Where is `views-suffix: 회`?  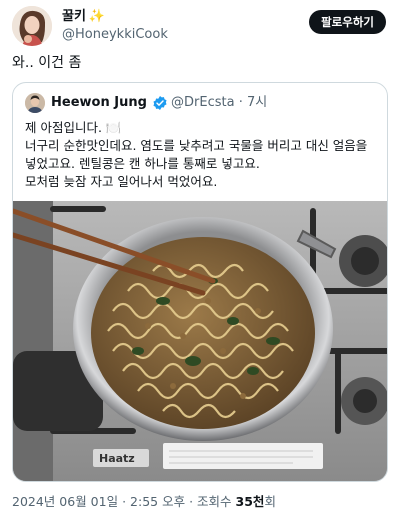 views-suffix: 회 is located at coordinates (270, 501).